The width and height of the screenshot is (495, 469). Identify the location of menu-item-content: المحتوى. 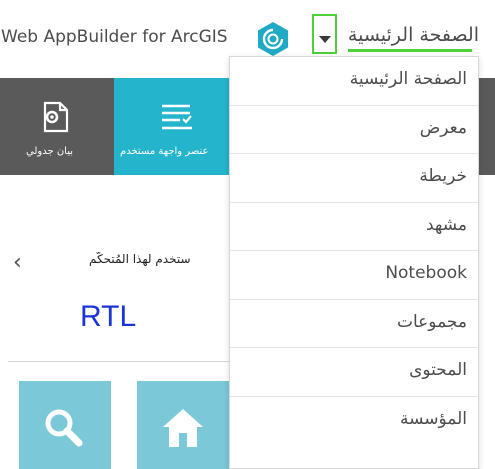
(354, 372).